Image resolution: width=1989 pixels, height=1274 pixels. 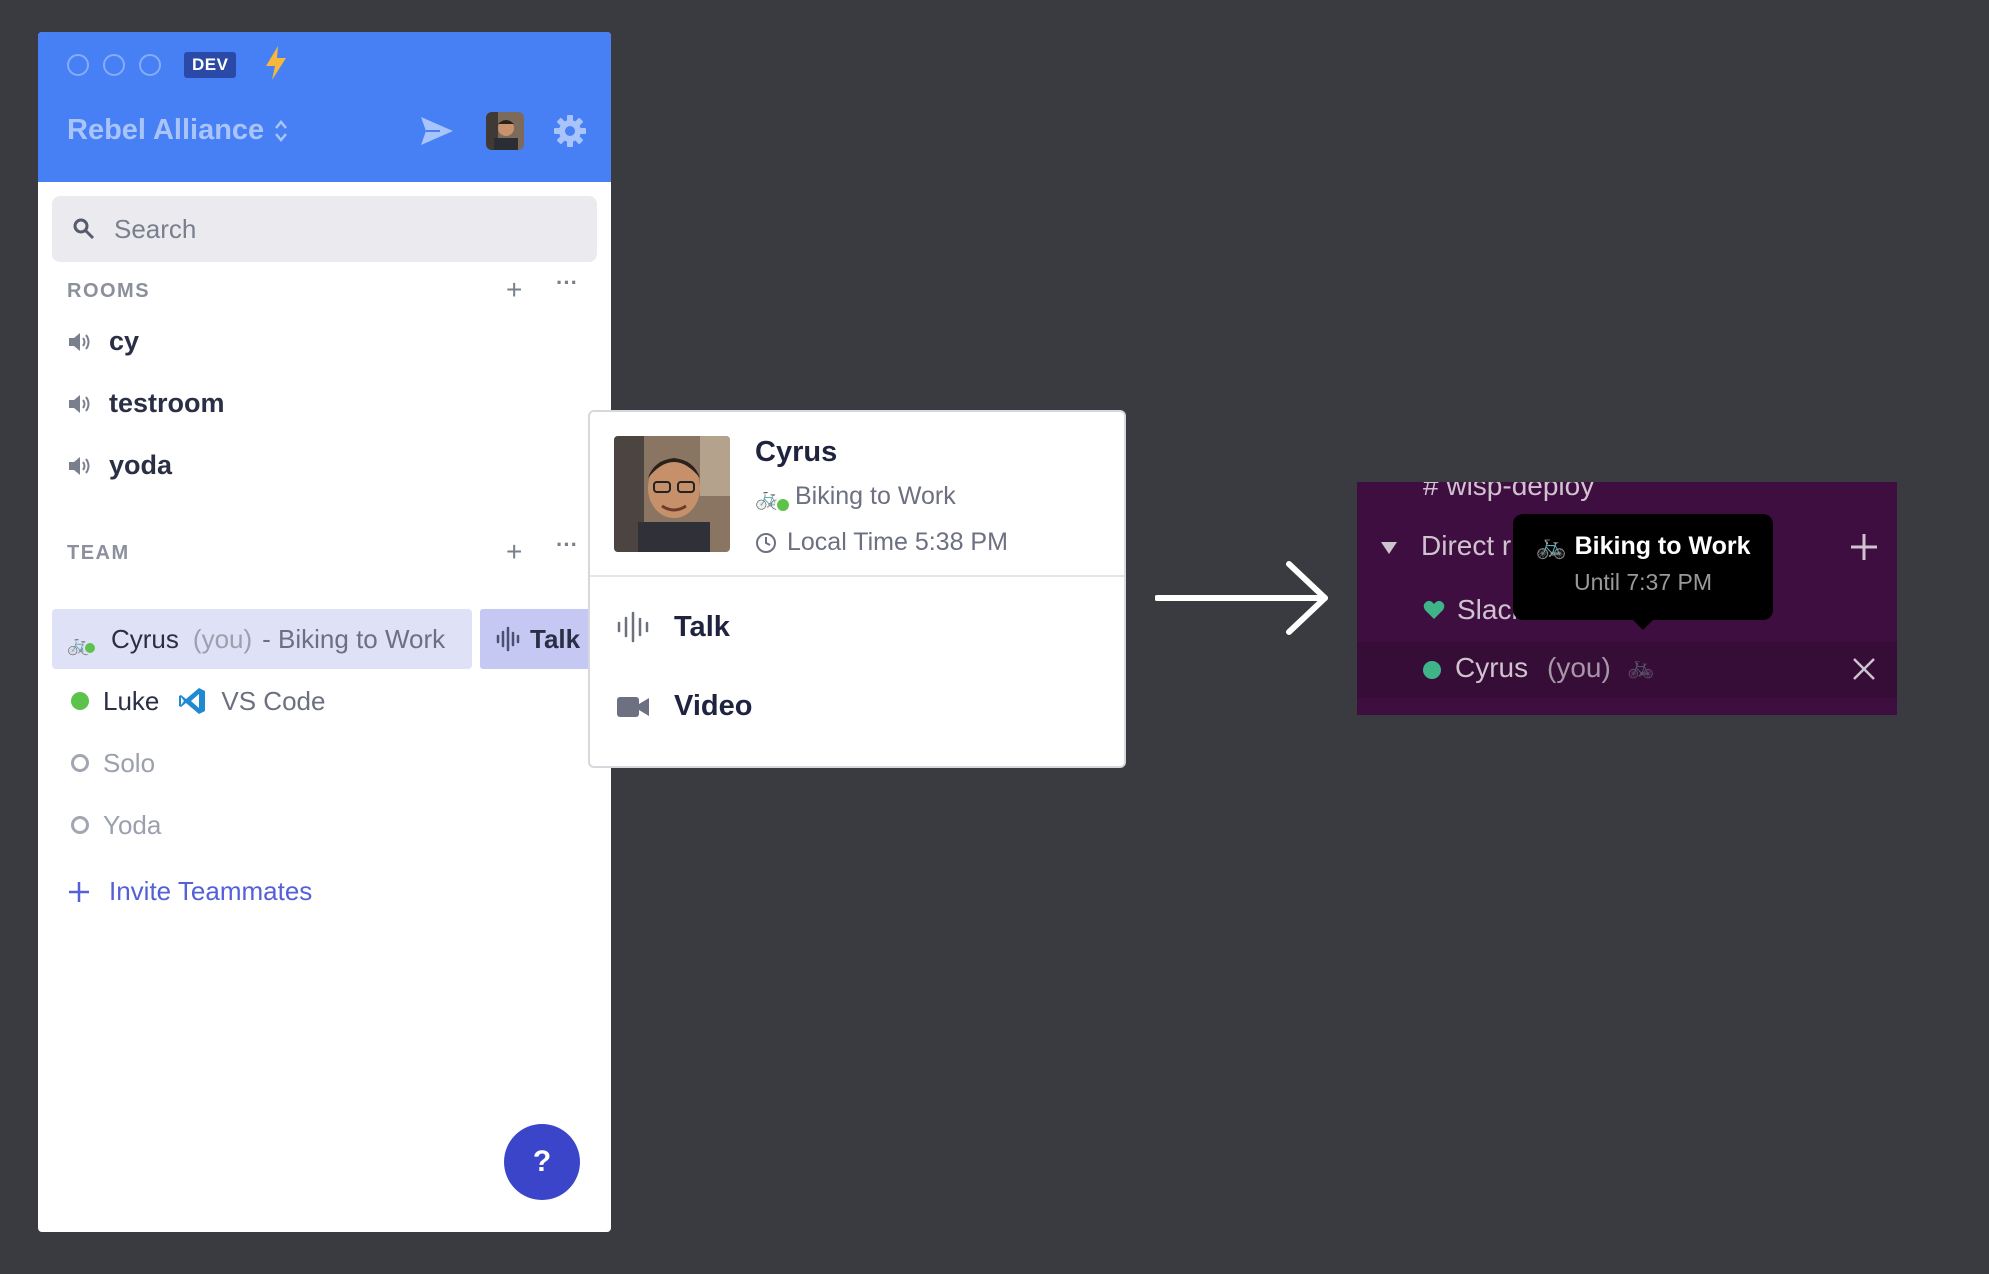 I want to click on slack-dm-row-cyrus: Cyrus (you) 🚲, so click(x=1627, y=670).